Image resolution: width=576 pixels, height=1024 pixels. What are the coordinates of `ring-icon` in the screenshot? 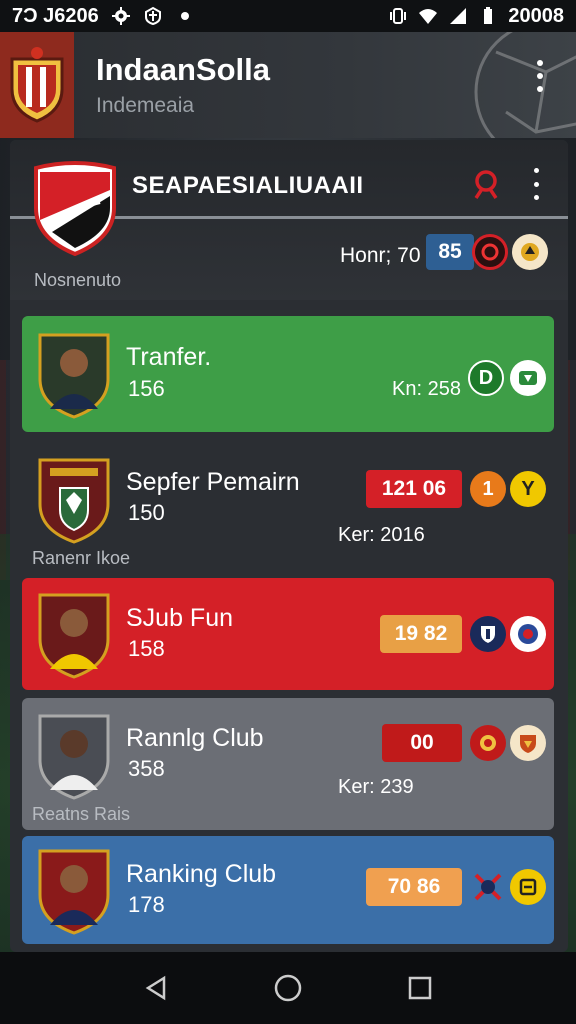 It's located at (490, 252).